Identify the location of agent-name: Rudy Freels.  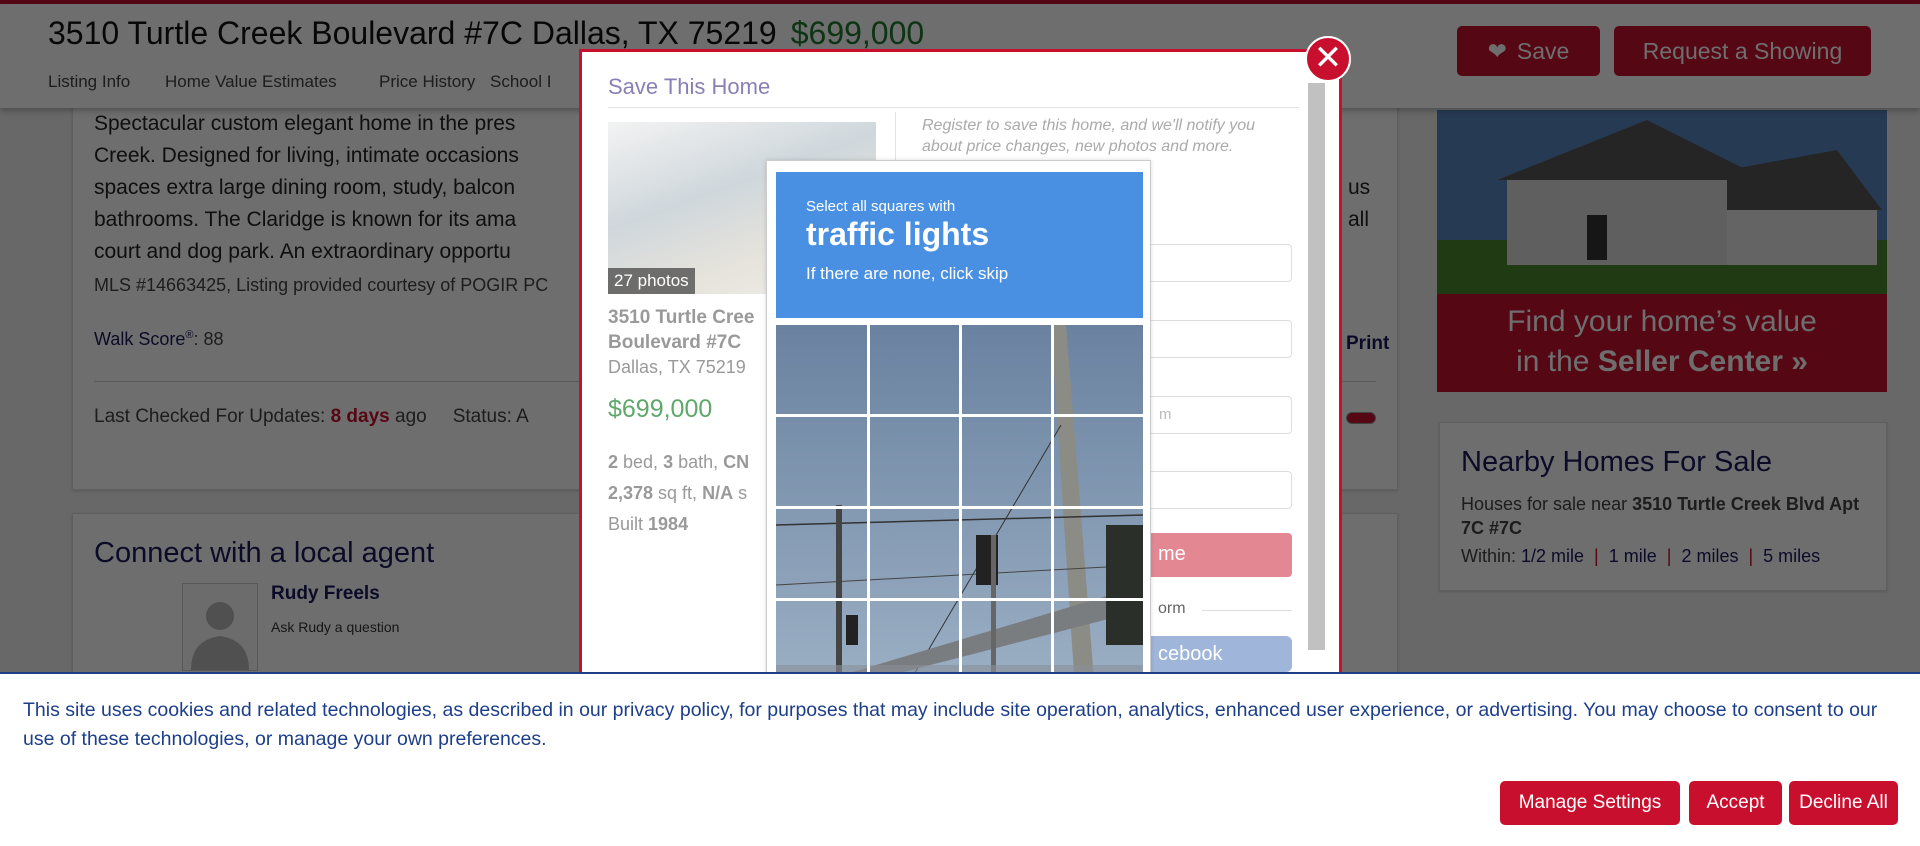
(325, 594).